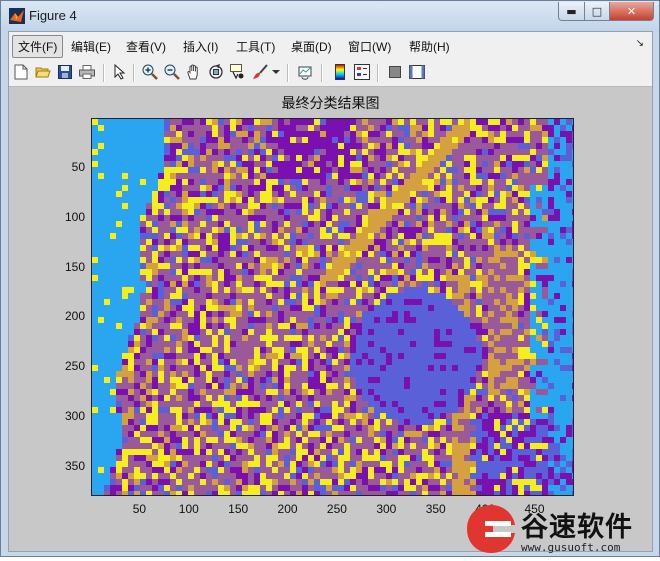 Image resolution: width=660 pixels, height=561 pixels. What do you see at coordinates (260, 72) in the screenshot?
I see `brush-icon` at bounding box center [260, 72].